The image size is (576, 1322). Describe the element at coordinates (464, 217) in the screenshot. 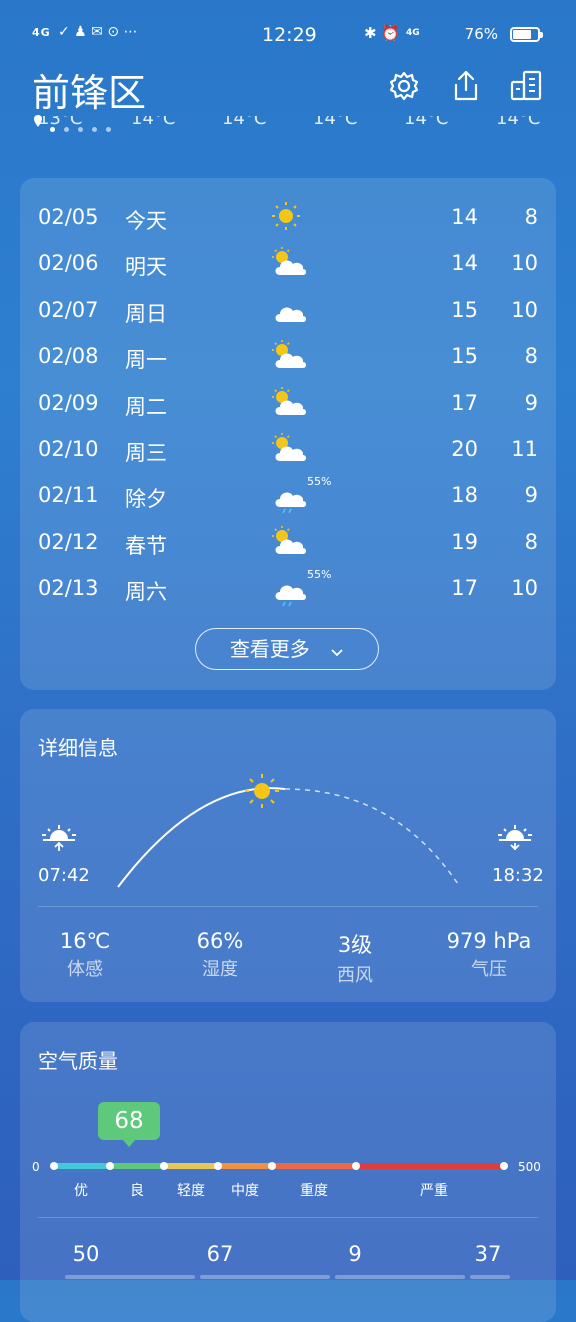

I see `forecast-high: 14` at that location.